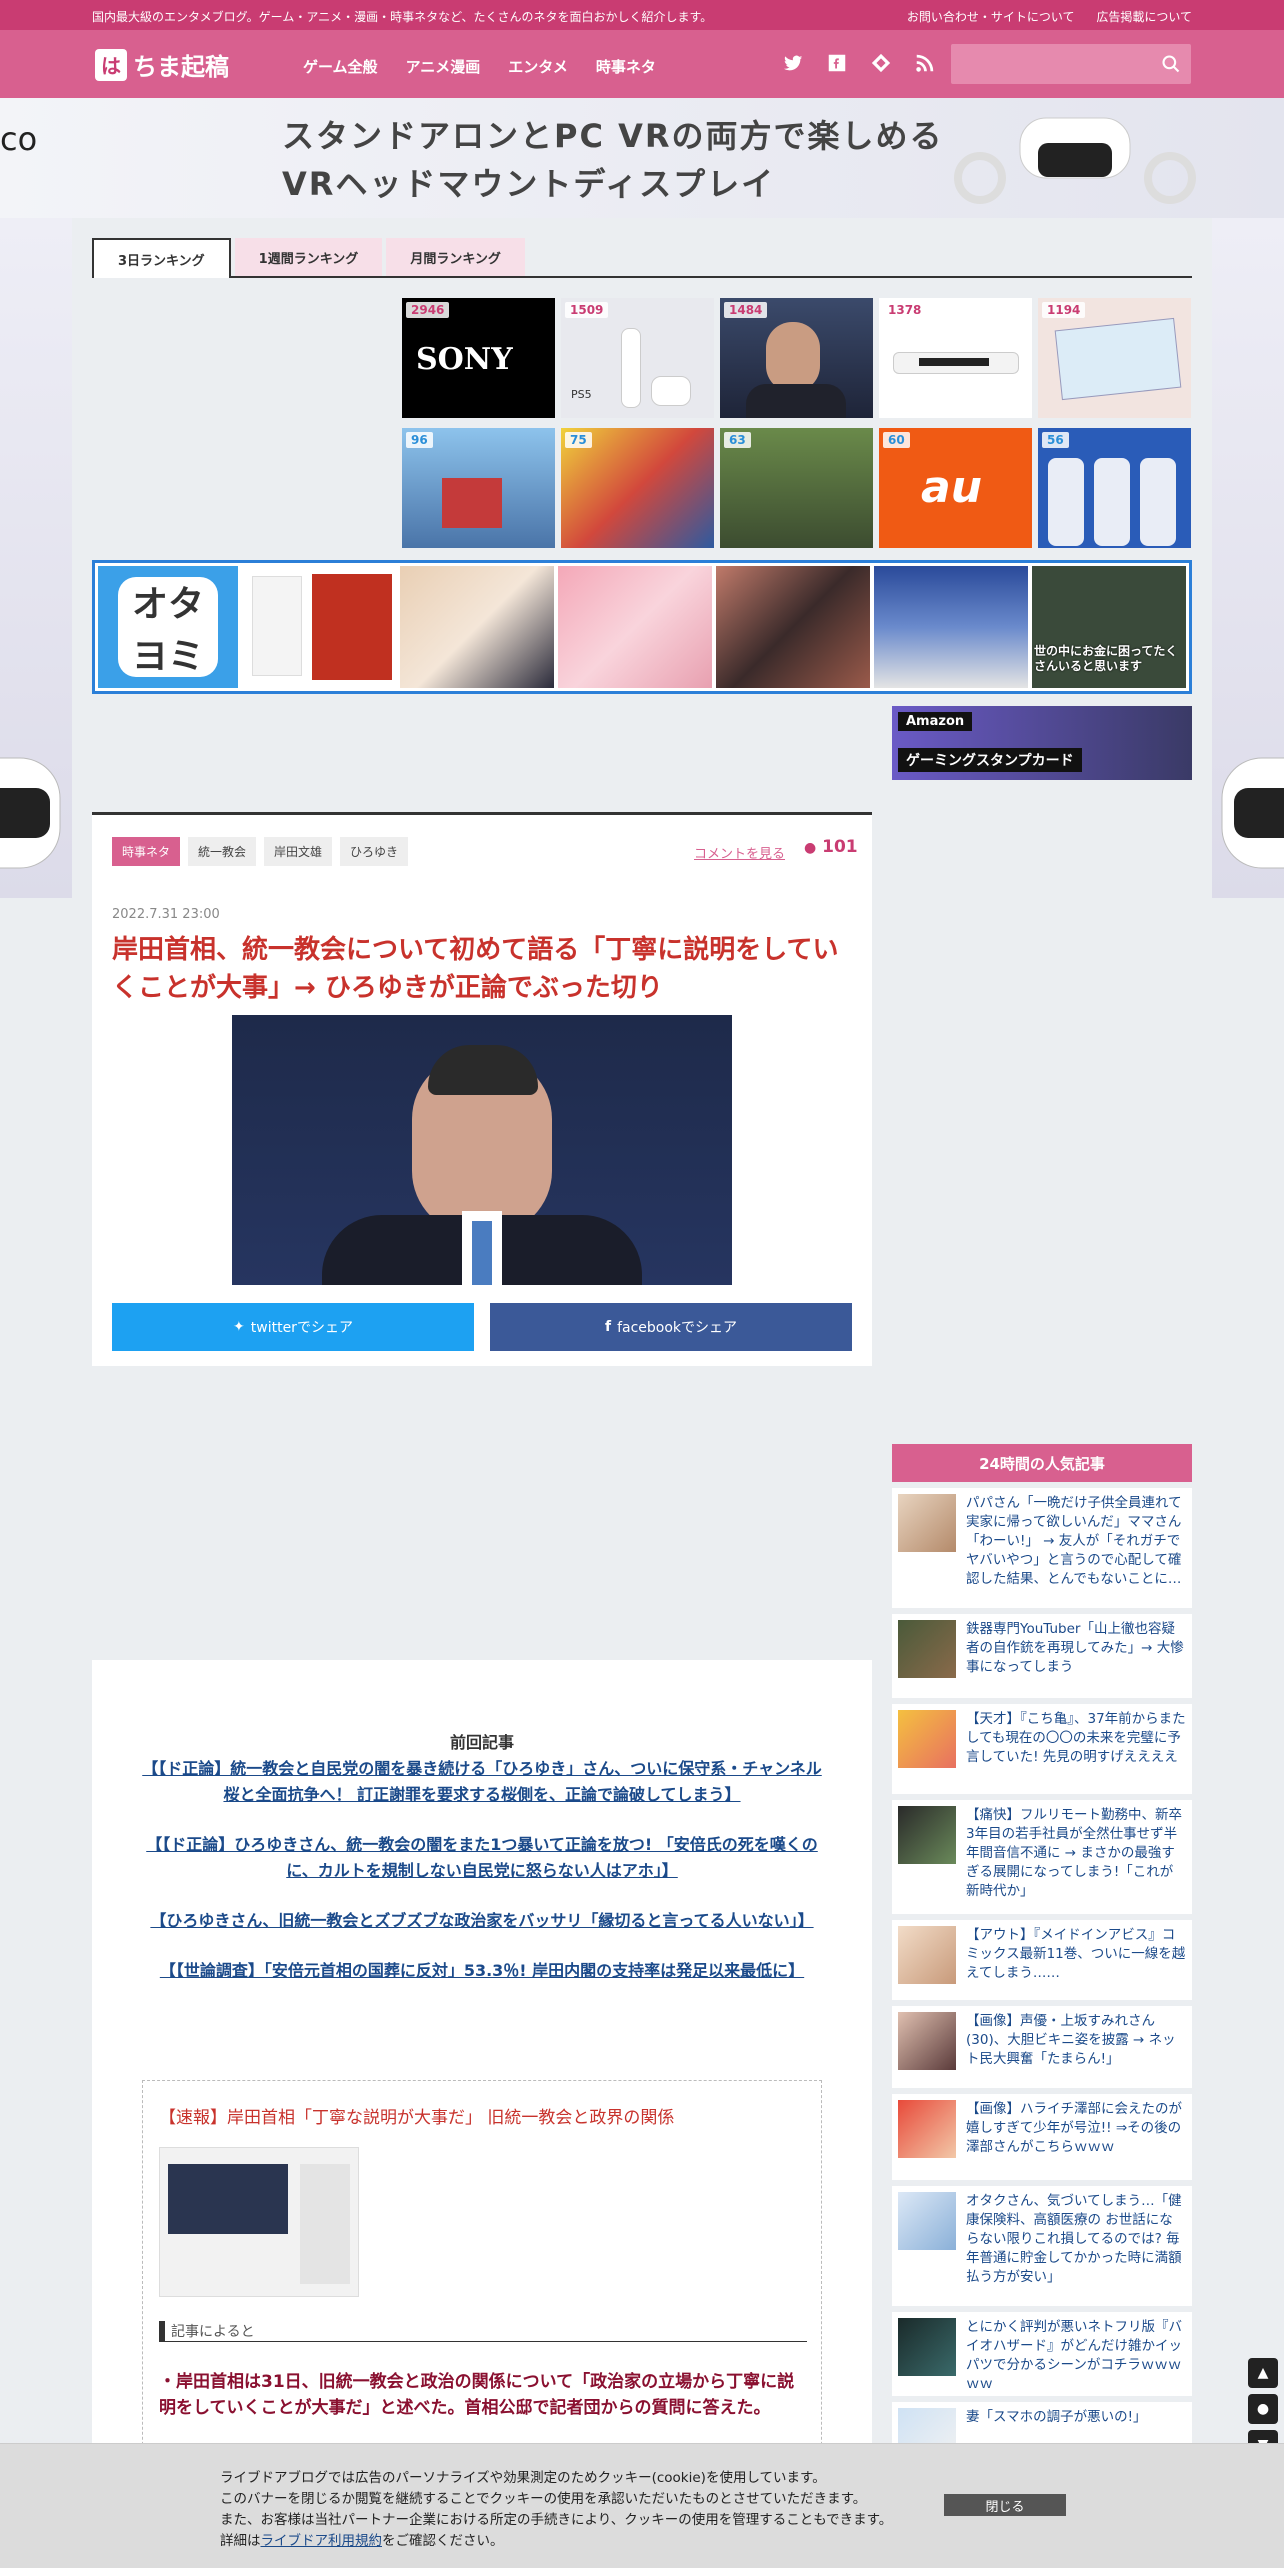  What do you see at coordinates (259, 2222) in the screenshot?
I see `source-screenshot` at bounding box center [259, 2222].